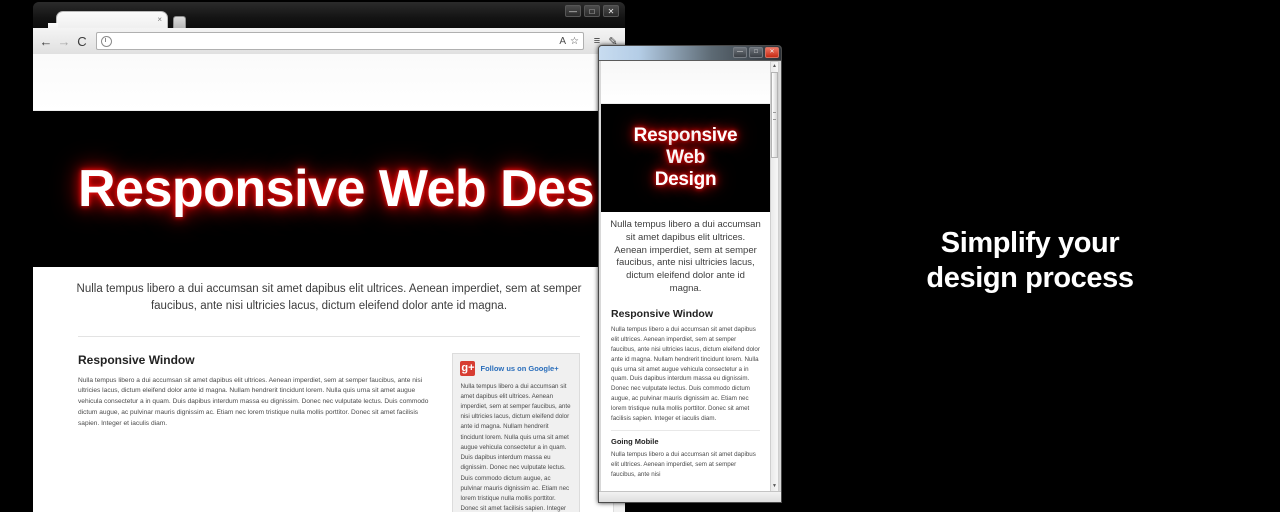 The image size is (1280, 512). I want to click on mobile-window-controls: — □ ✕, so click(756, 52).